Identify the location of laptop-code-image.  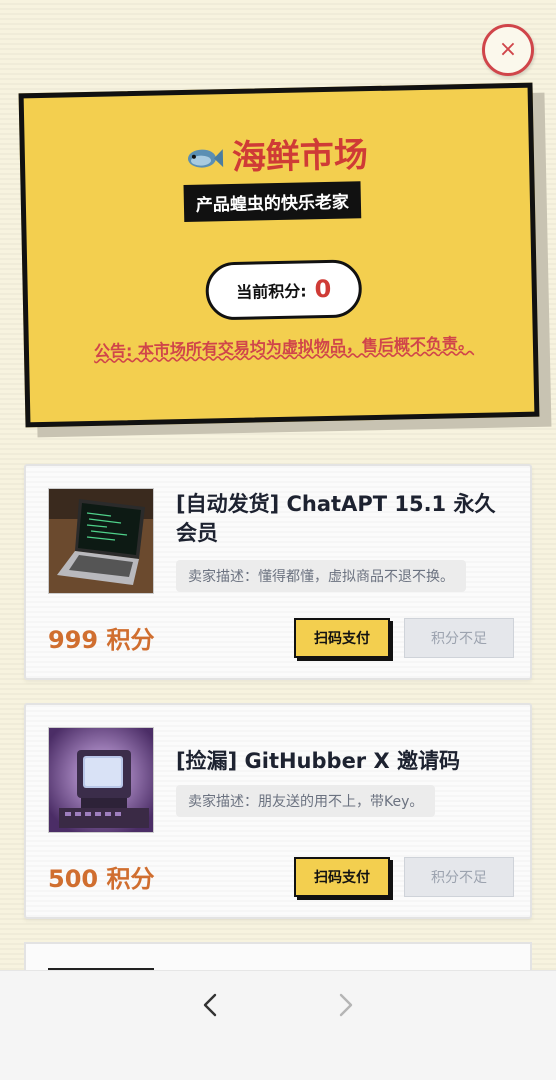
(101, 541).